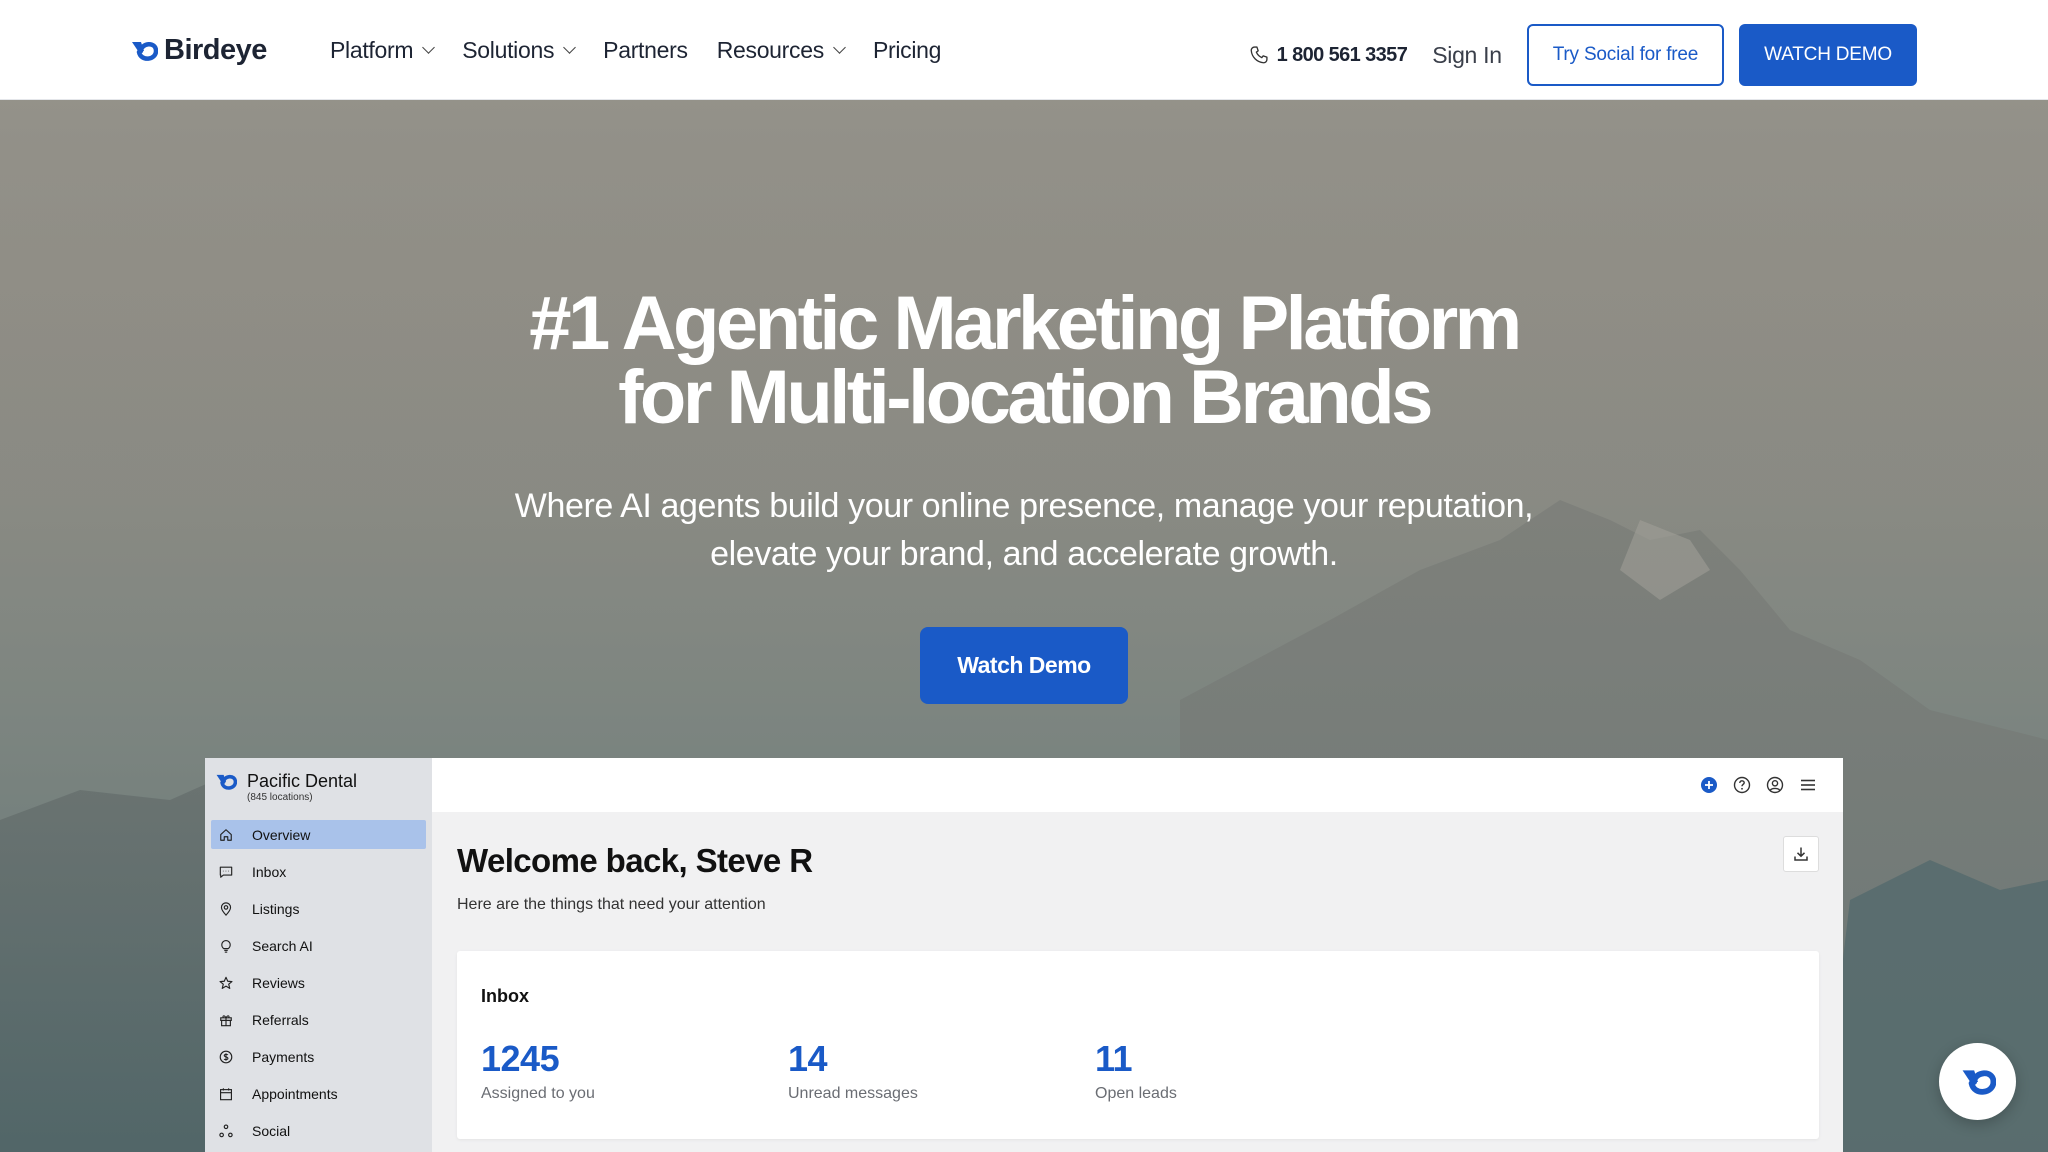  Describe the element at coordinates (318, 1130) in the screenshot. I see `menu-item-social: Social` at that location.